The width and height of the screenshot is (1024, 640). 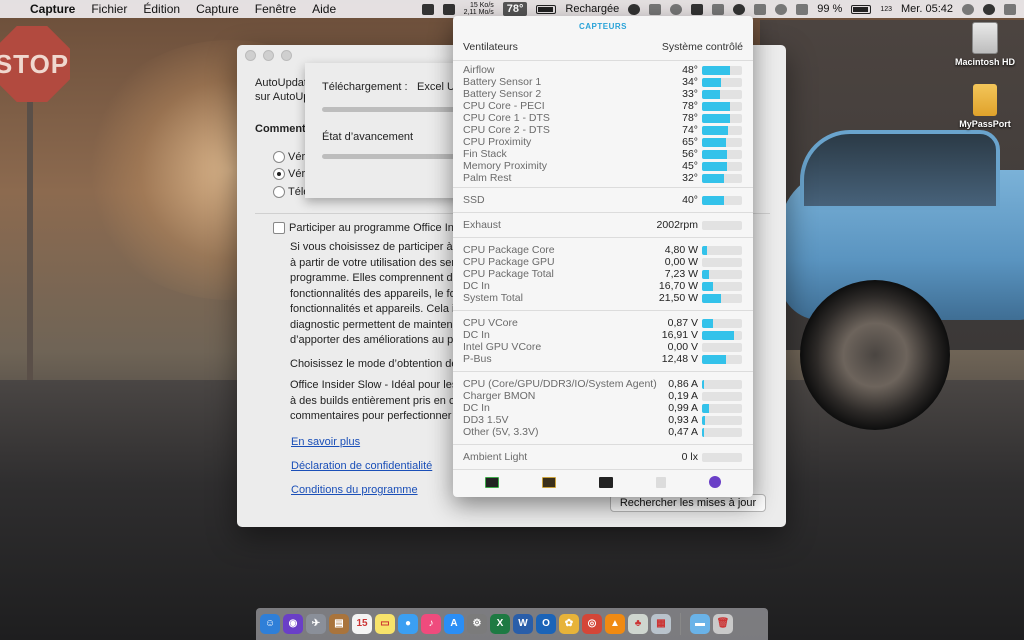 What do you see at coordinates (760, 9) in the screenshot?
I see `bluetooth-icon` at bounding box center [760, 9].